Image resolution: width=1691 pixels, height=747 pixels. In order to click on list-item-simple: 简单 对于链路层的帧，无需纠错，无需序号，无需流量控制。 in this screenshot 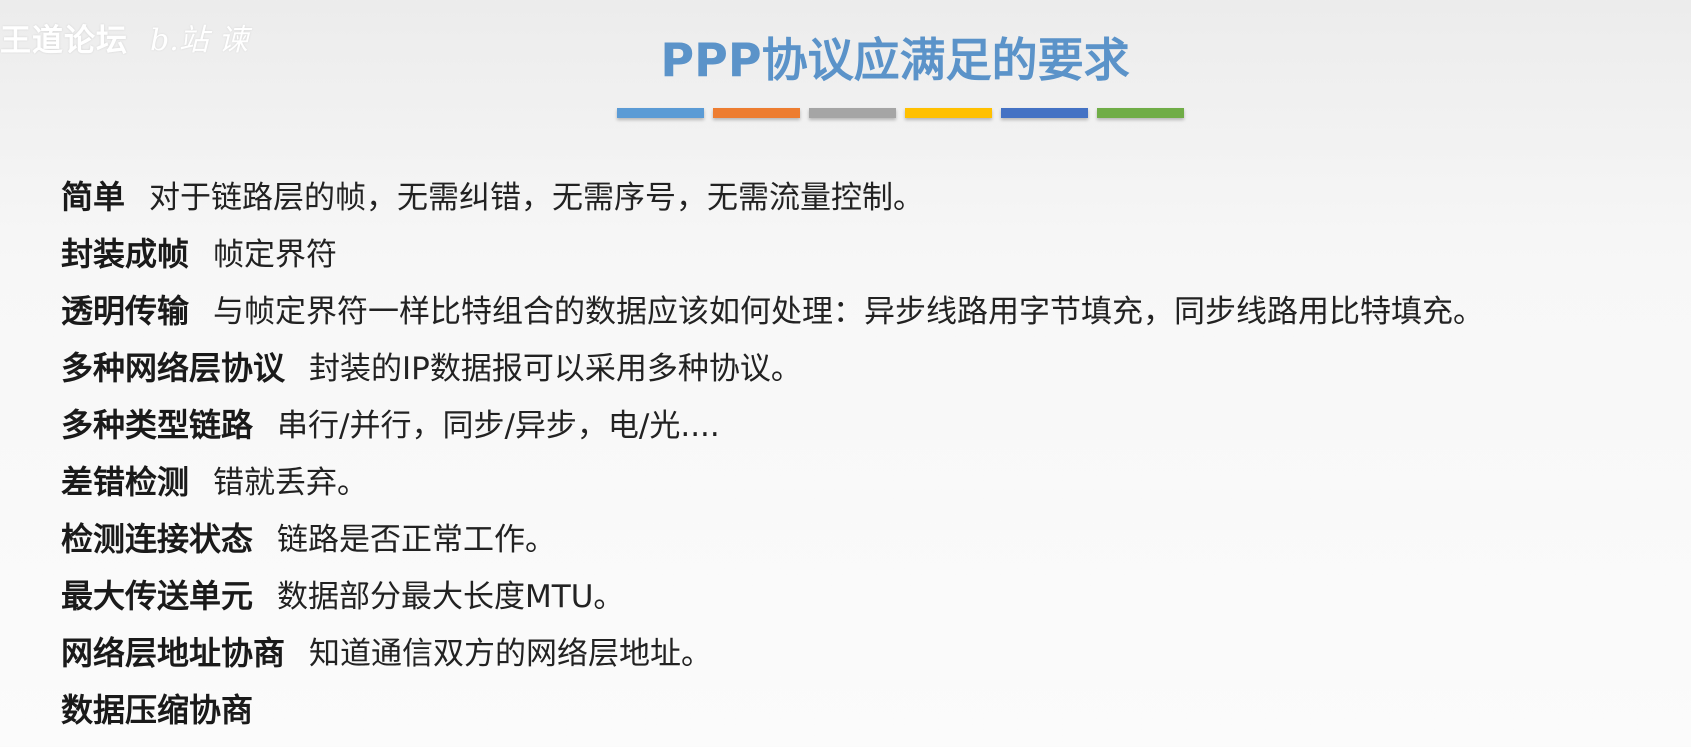, I will do `click(772, 200)`.